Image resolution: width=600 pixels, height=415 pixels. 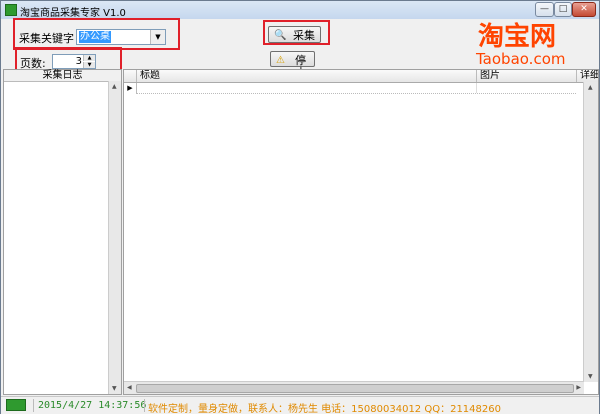 I want to click on horizontal-scroll-thumb, so click(x=355, y=388).